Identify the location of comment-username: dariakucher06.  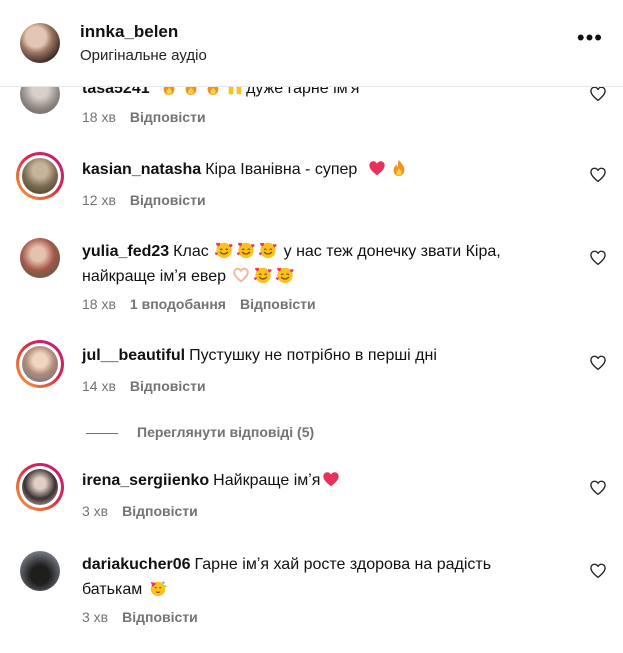
(136, 564).